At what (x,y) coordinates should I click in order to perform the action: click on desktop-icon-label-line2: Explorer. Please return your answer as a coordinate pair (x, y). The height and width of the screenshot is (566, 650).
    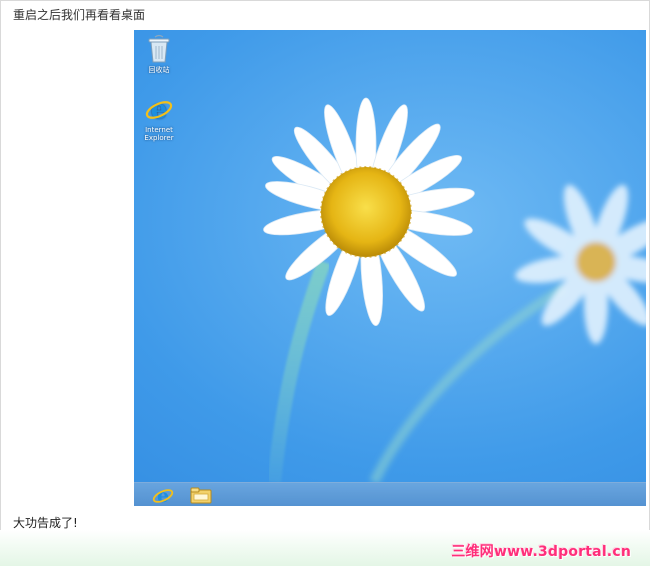
    Looking at the image, I should click on (159, 138).